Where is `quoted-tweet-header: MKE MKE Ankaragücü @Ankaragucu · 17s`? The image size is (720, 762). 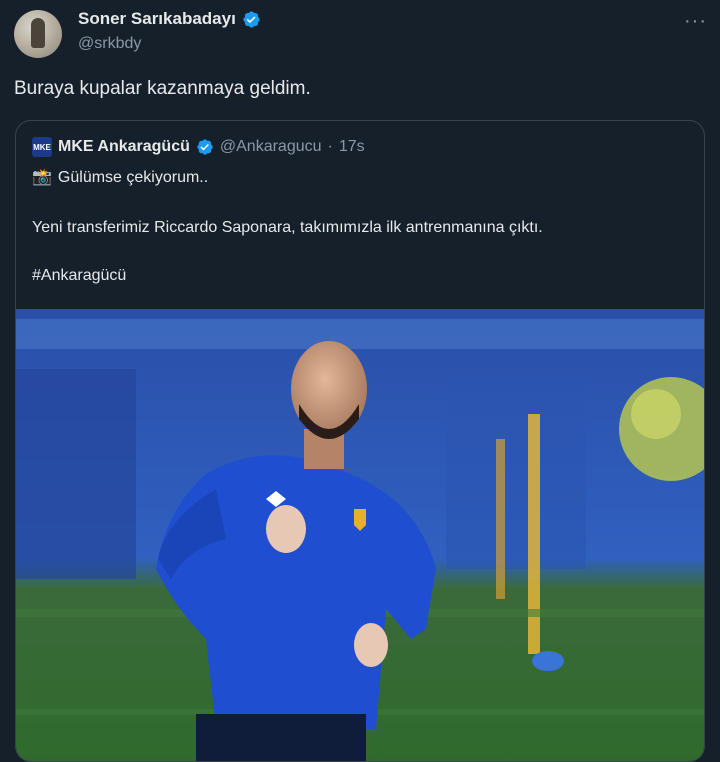 quoted-tweet-header: MKE MKE Ankaragücü @Ankaragucu · 17s is located at coordinates (198, 147).